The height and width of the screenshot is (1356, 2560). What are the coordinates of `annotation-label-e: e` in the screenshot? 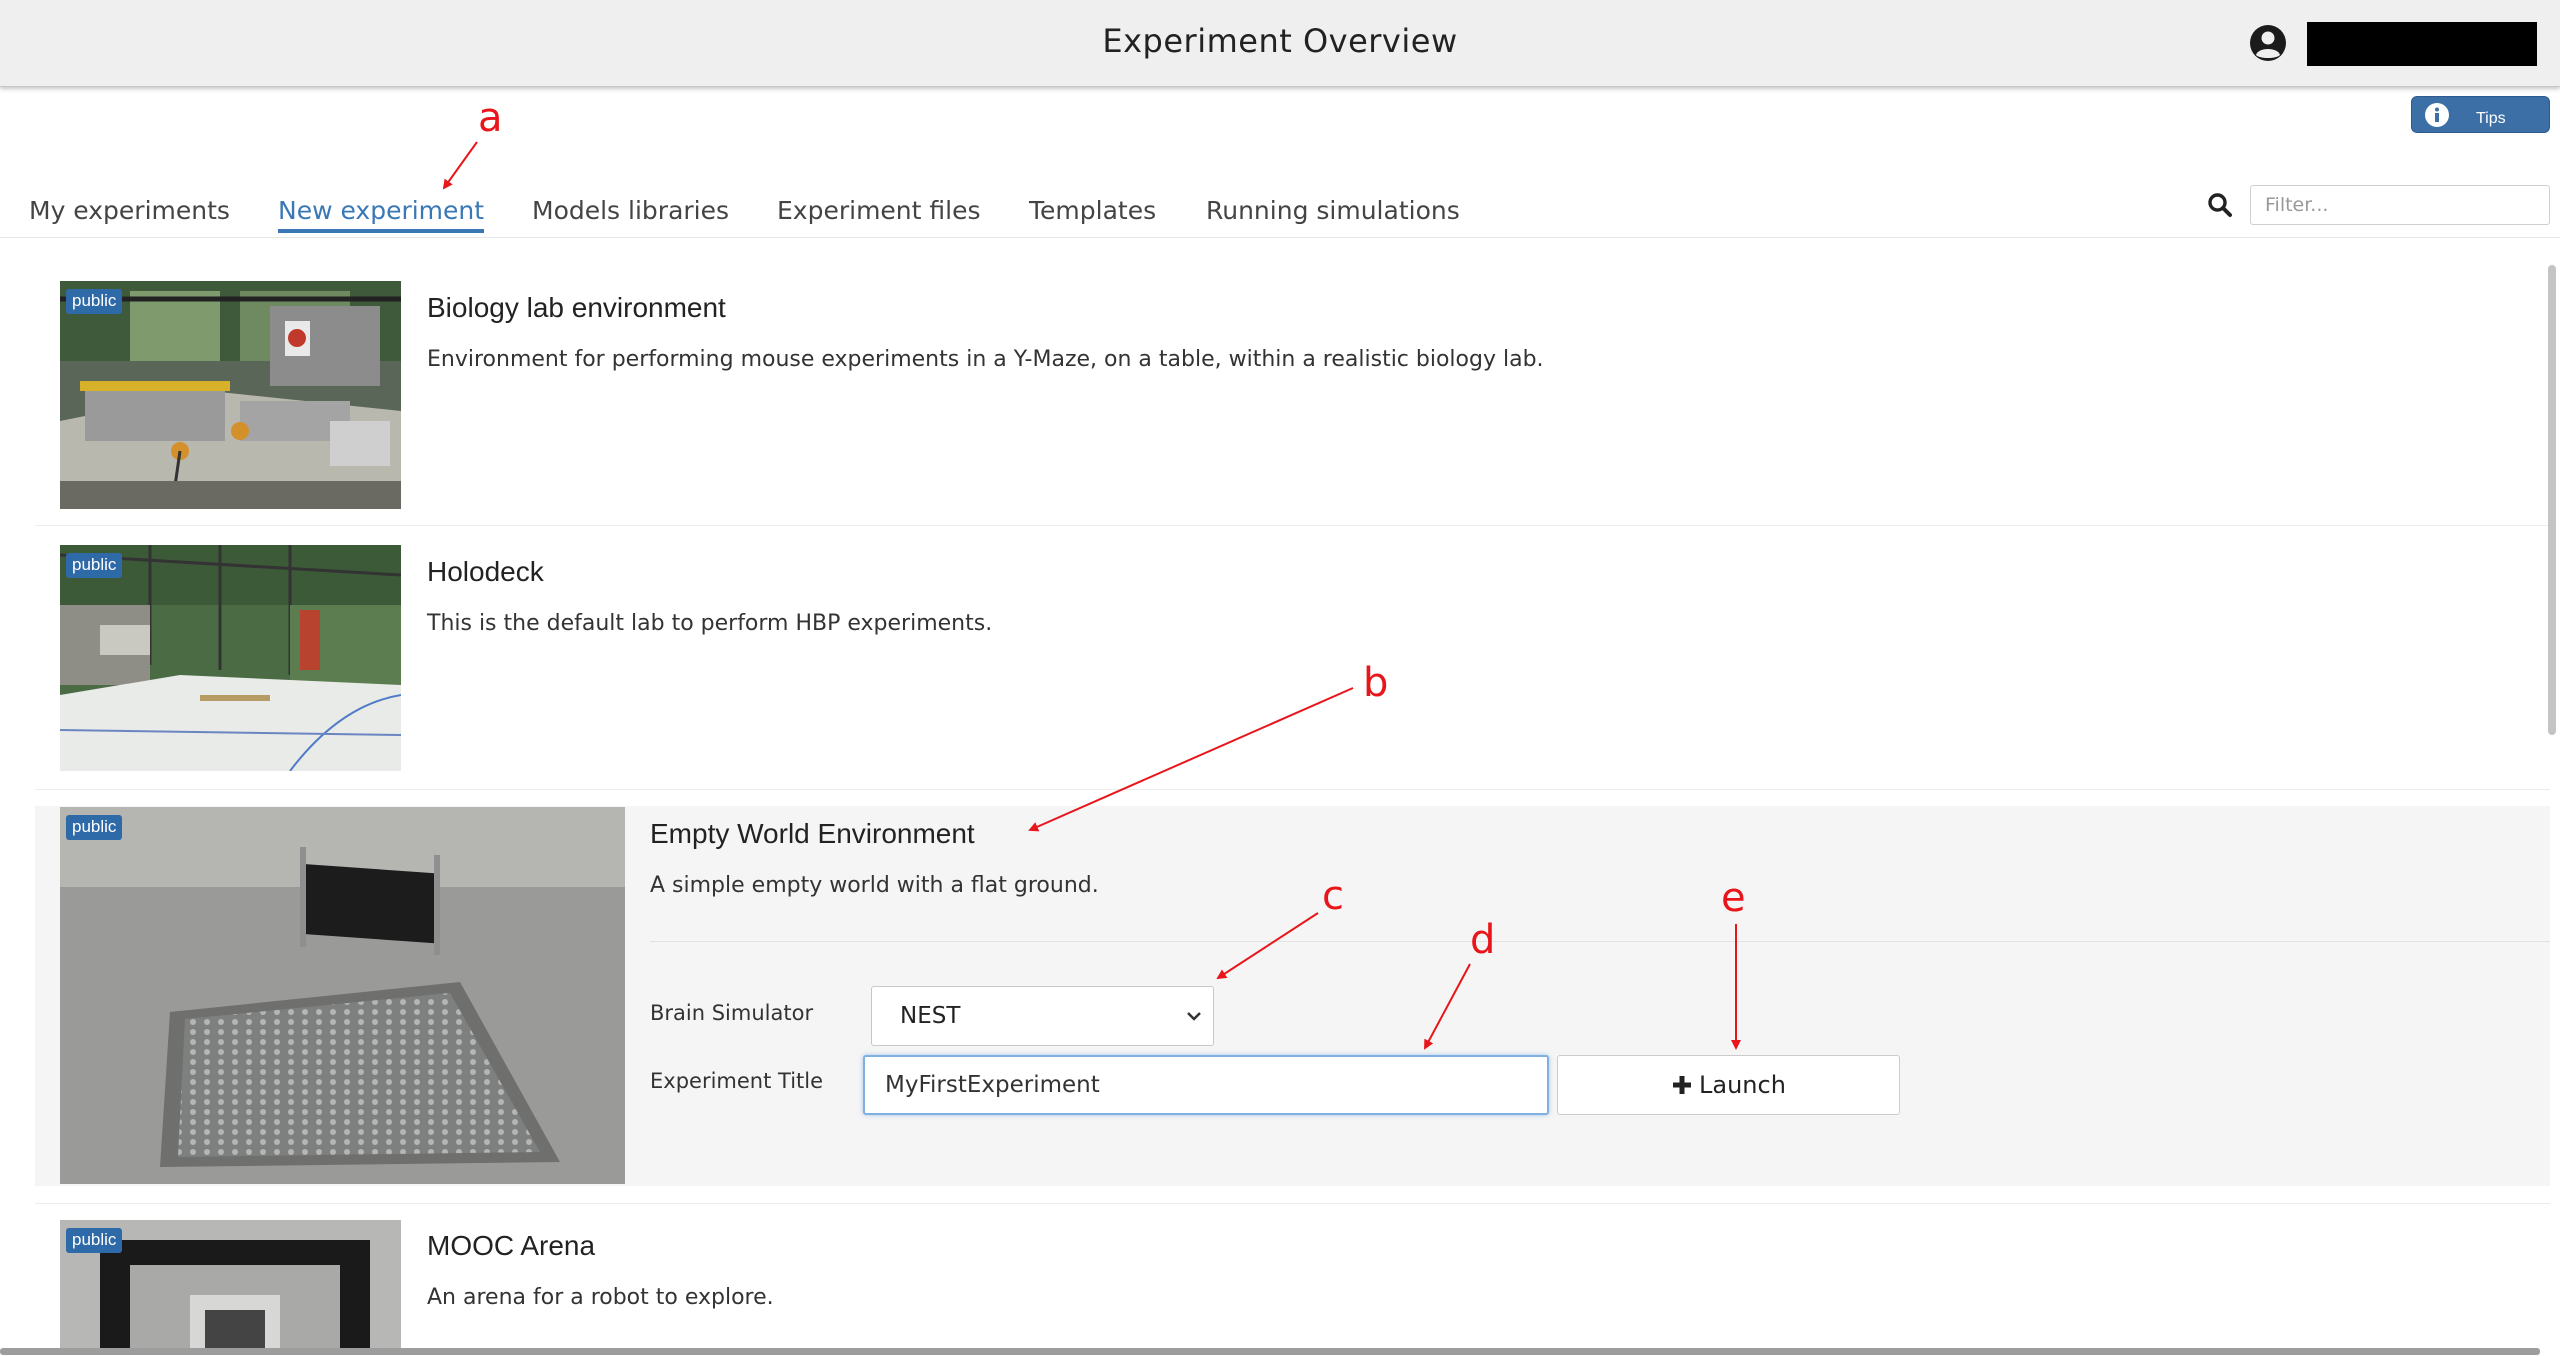 It's located at (1733, 898).